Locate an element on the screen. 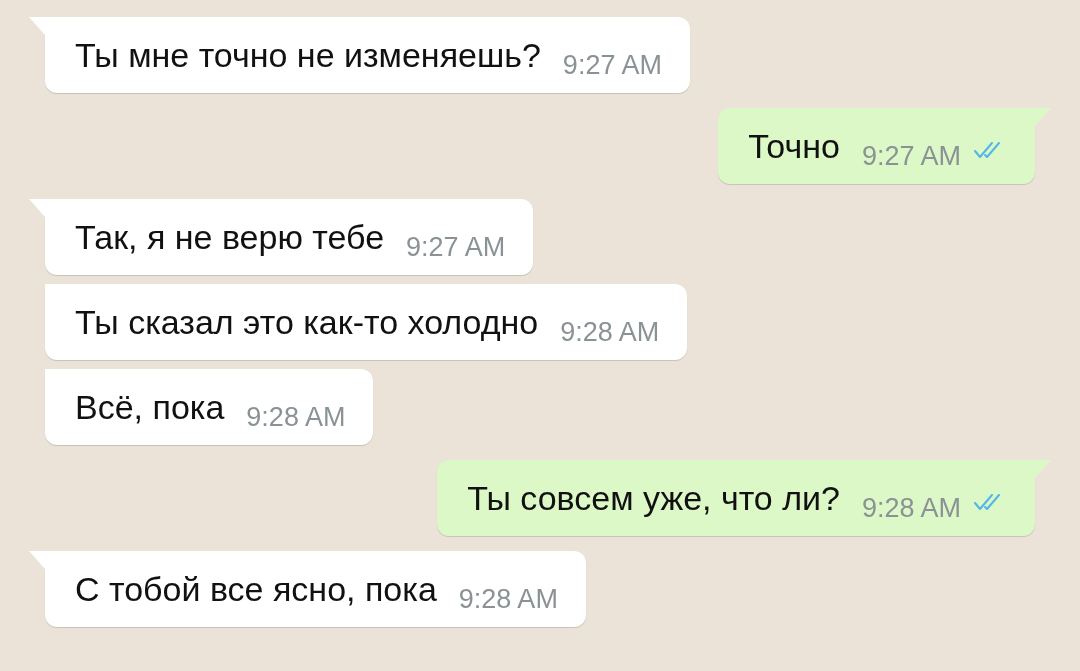 This screenshot has width=1080, height=671. message-text: С тобой все ясно, пока is located at coordinates (256, 589).